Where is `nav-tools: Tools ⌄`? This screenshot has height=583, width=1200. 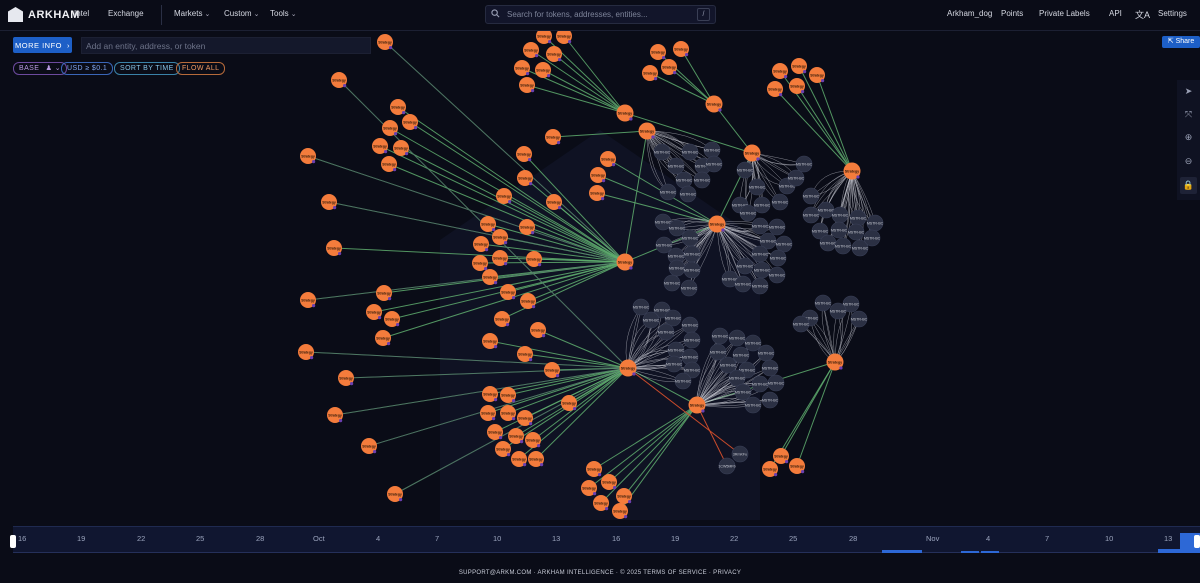 nav-tools: Tools ⌄ is located at coordinates (283, 13).